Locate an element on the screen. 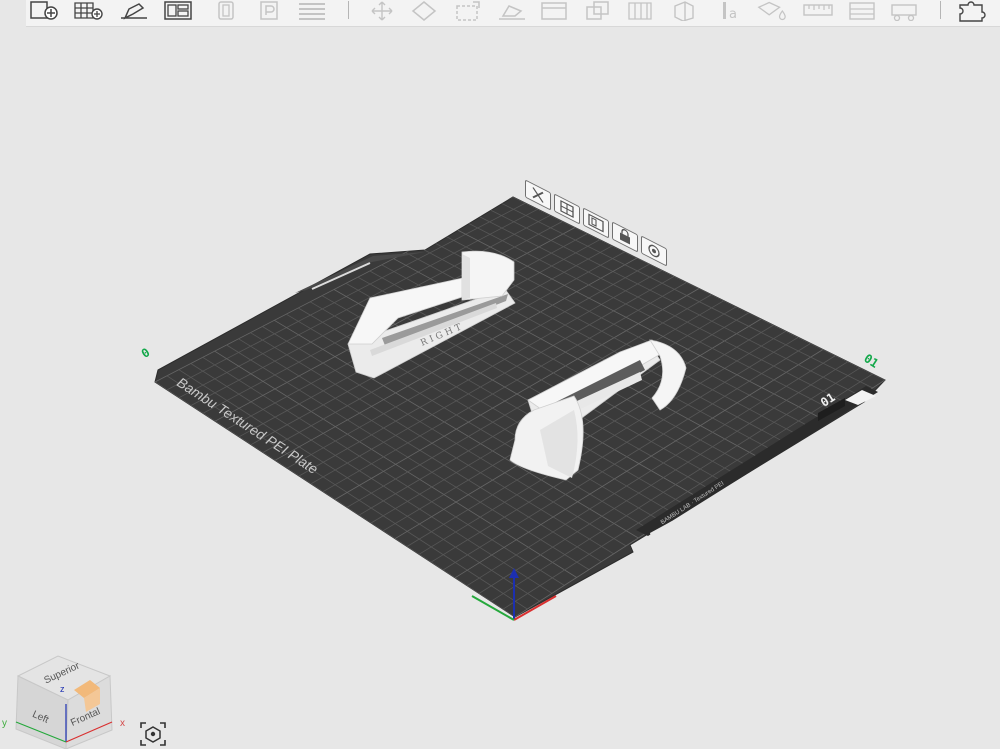  view-cube-axis-z-label: z is located at coordinates (62, 689).